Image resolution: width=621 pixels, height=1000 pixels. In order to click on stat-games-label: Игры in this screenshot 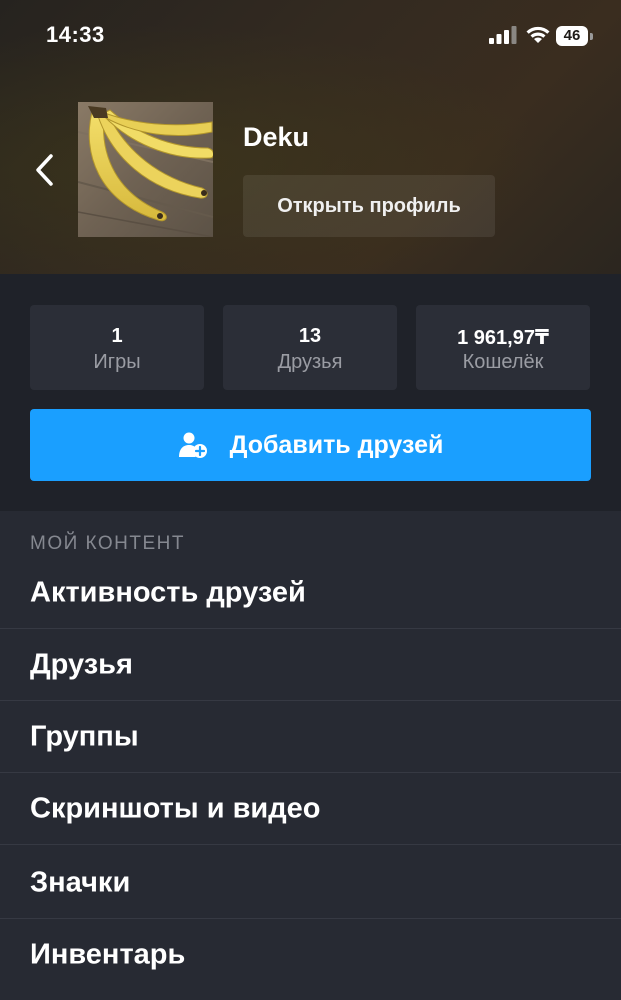, I will do `click(117, 362)`.